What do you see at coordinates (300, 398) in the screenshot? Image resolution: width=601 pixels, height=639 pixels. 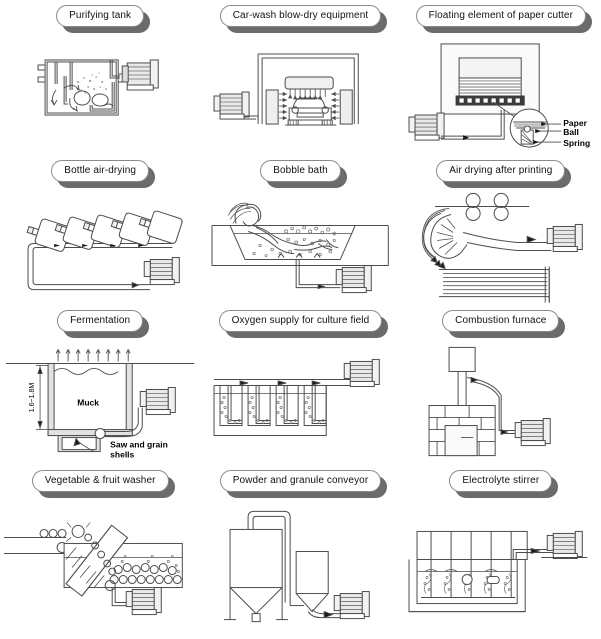 I see `artwork-oxygen-supply` at bounding box center [300, 398].